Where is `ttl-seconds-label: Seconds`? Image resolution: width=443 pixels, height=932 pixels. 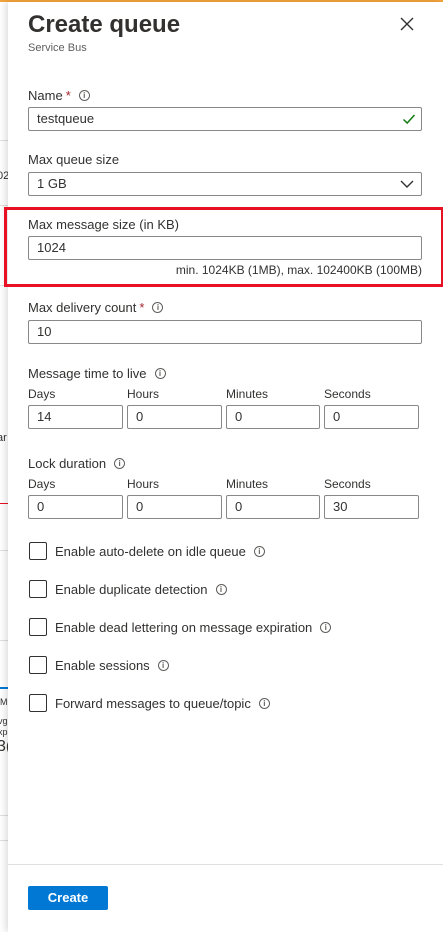 ttl-seconds-label: Seconds is located at coordinates (347, 394).